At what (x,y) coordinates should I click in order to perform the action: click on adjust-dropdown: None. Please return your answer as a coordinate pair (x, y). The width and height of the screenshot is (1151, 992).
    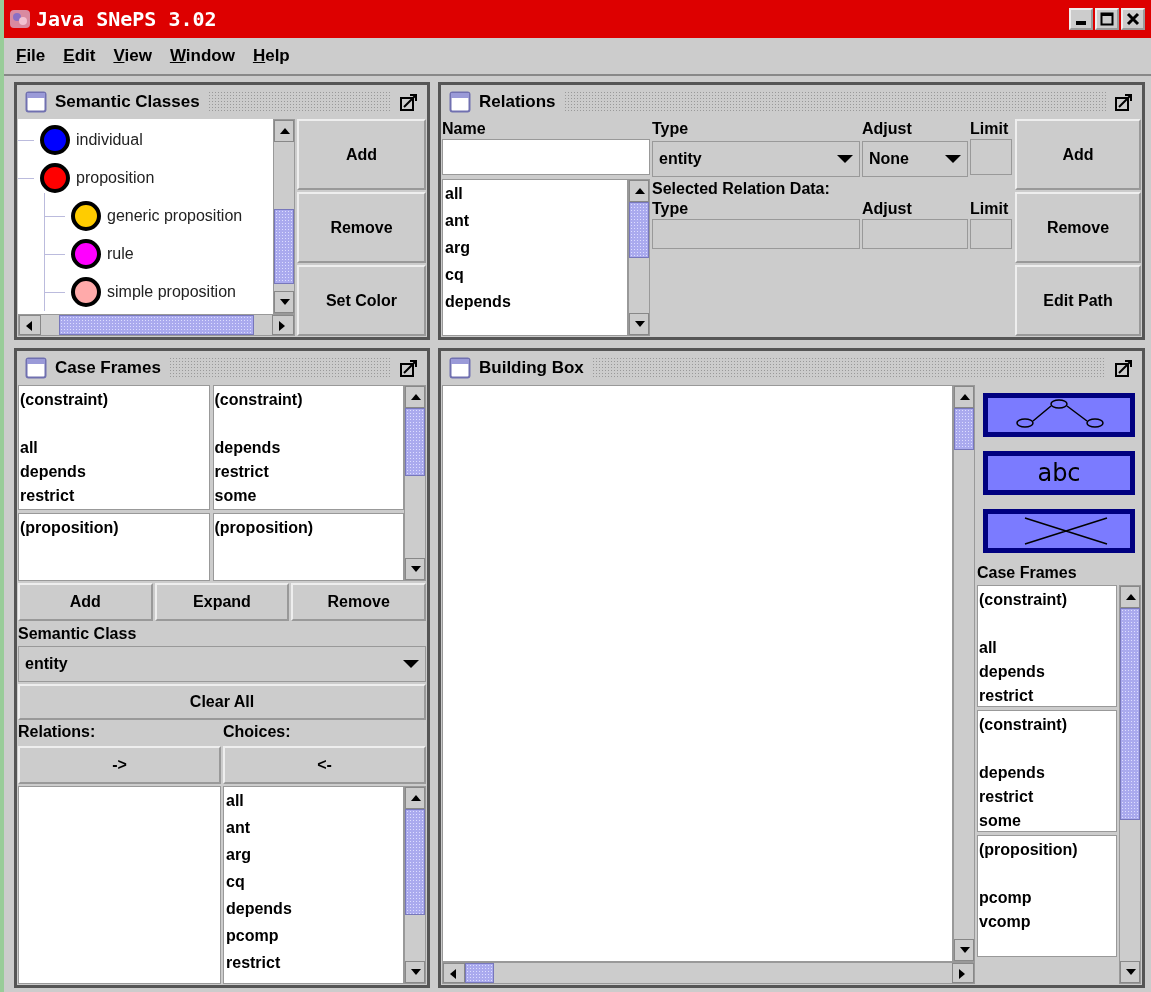
    Looking at the image, I should click on (915, 159).